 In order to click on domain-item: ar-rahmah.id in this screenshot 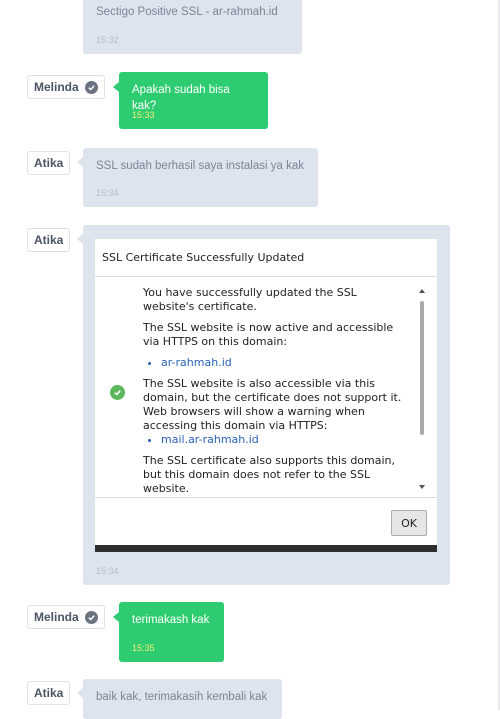, I will do `click(284, 363)`.